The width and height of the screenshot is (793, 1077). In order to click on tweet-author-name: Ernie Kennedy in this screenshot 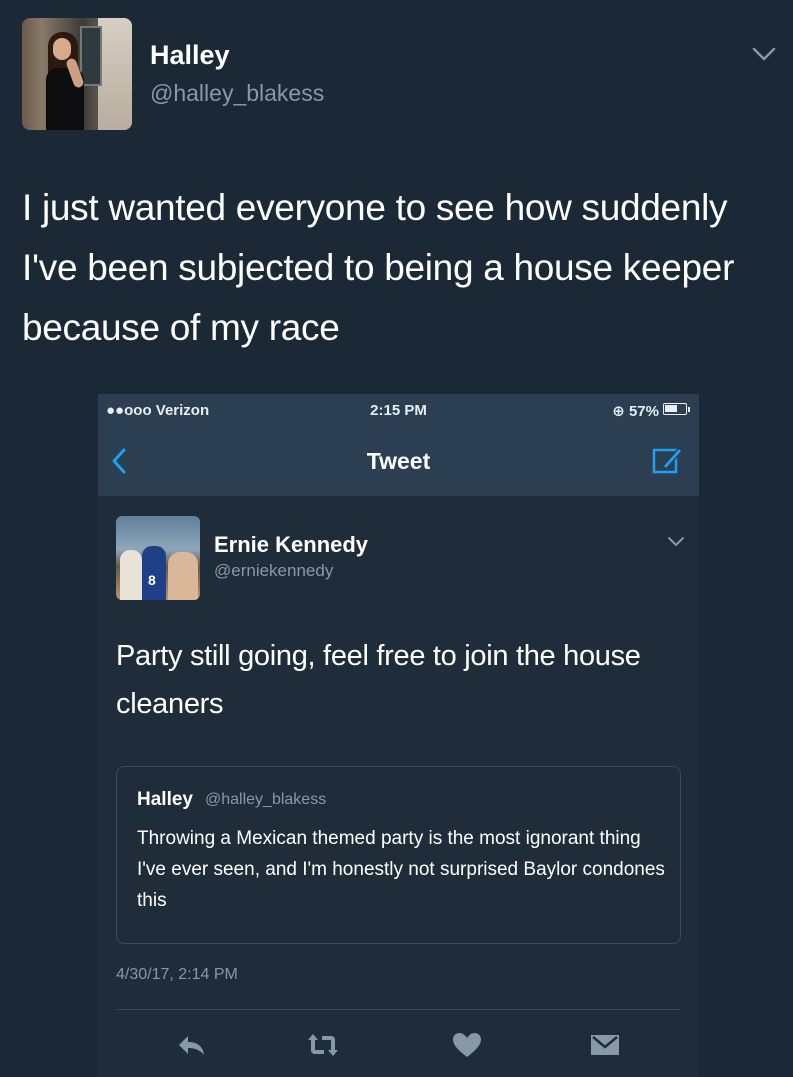, I will do `click(291, 545)`.